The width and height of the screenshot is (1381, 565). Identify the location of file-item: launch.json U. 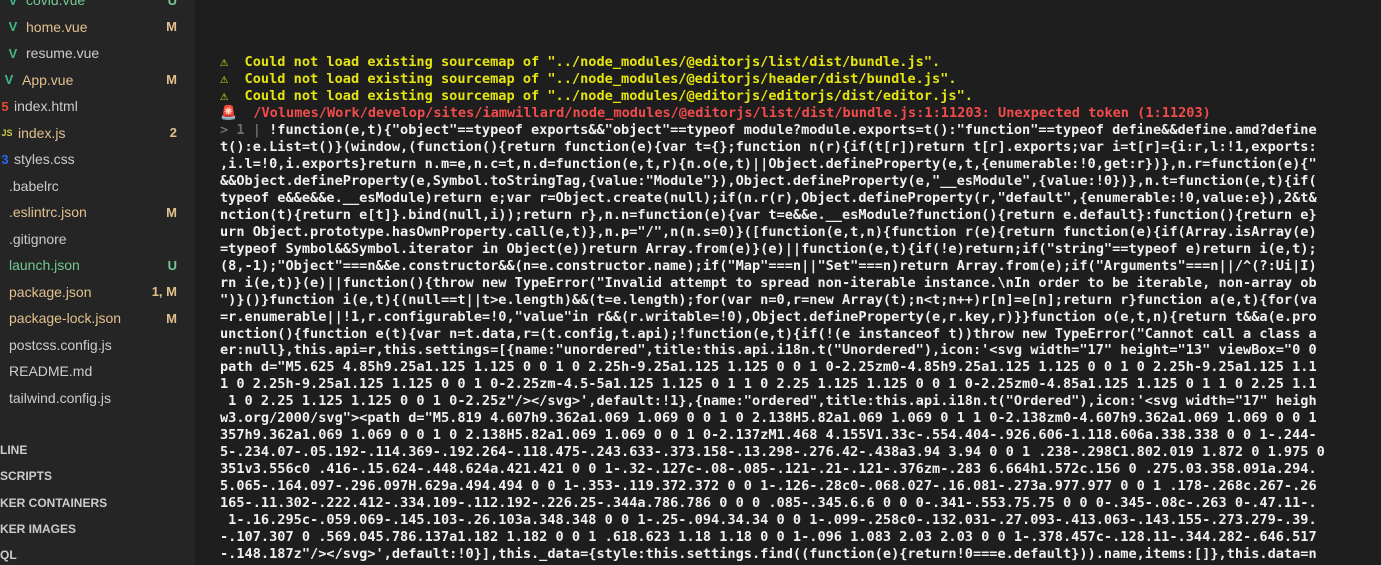
(97, 265).